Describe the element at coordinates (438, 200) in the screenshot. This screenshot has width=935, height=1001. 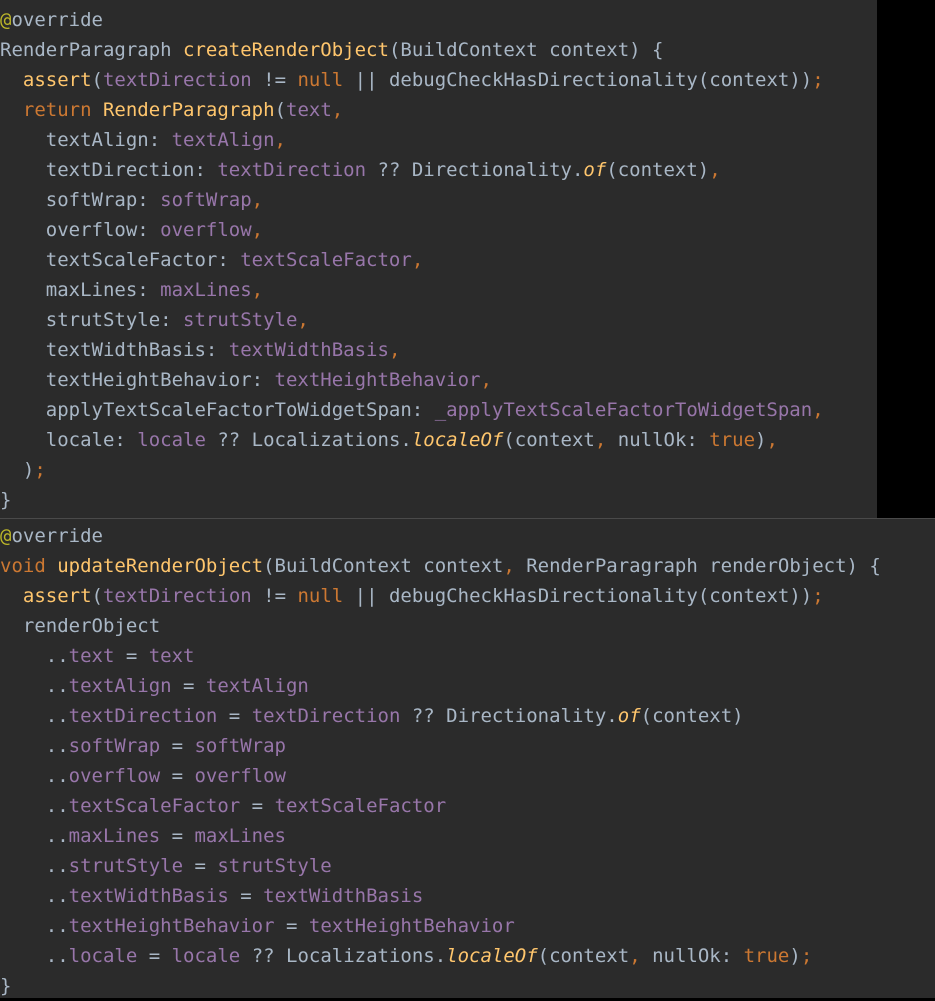
I see `code-line: softWrap: softWrap,` at that location.